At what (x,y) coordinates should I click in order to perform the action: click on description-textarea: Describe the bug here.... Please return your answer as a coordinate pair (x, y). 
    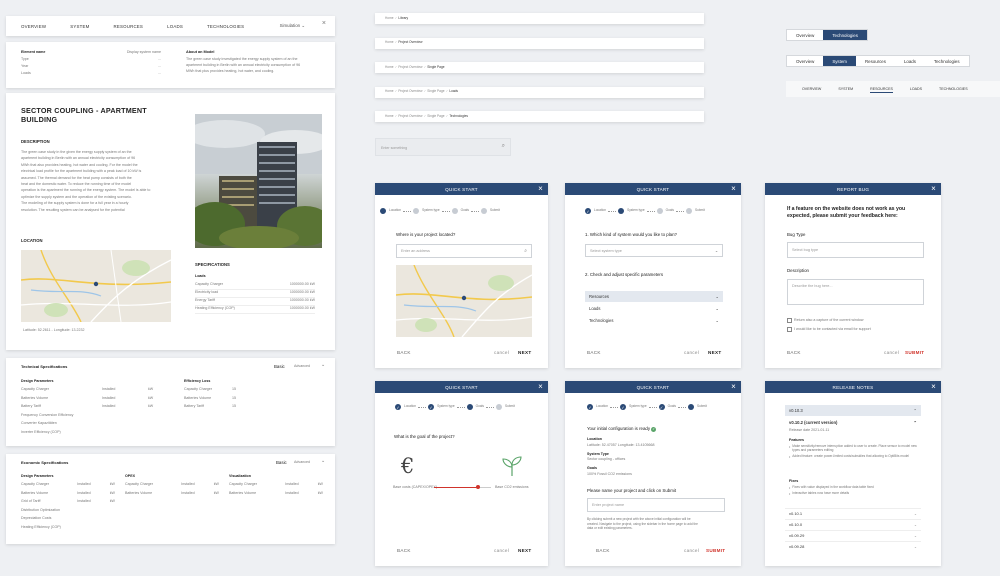
    Looking at the image, I should click on (855, 292).